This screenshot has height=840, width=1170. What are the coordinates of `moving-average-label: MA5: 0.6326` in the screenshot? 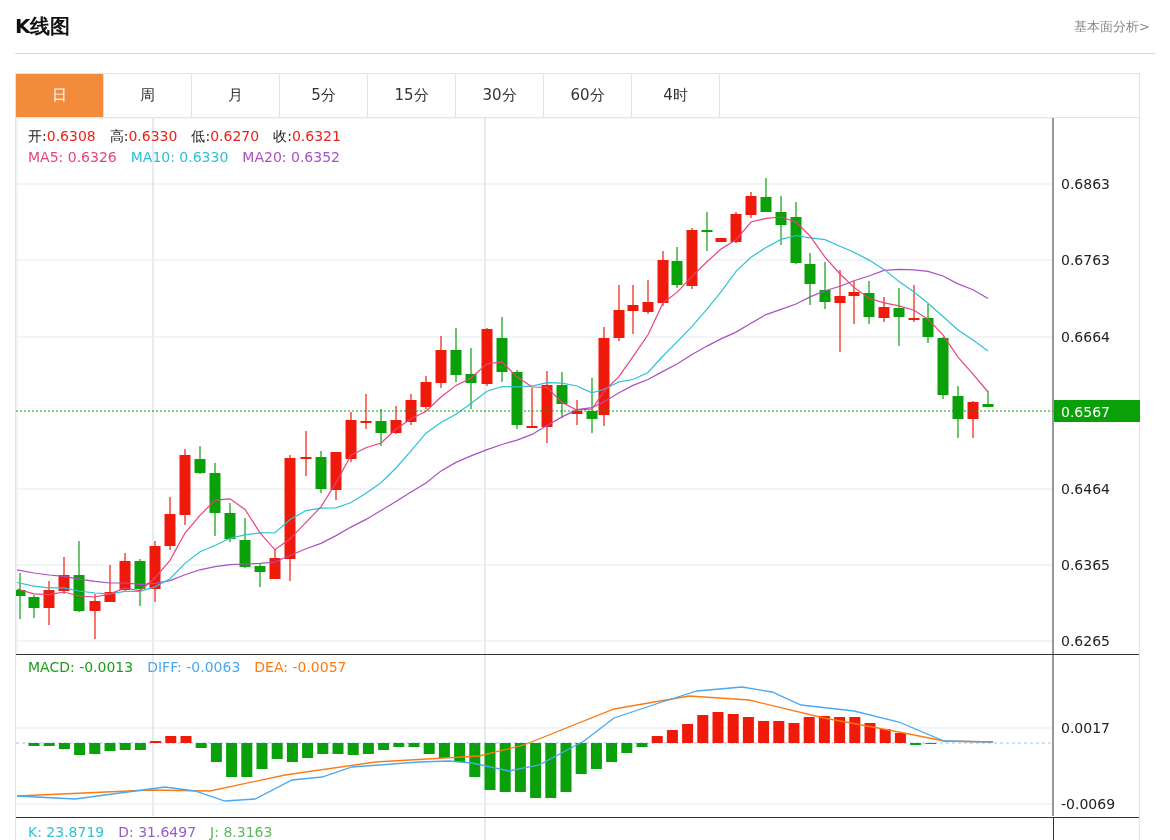 It's located at (72, 157).